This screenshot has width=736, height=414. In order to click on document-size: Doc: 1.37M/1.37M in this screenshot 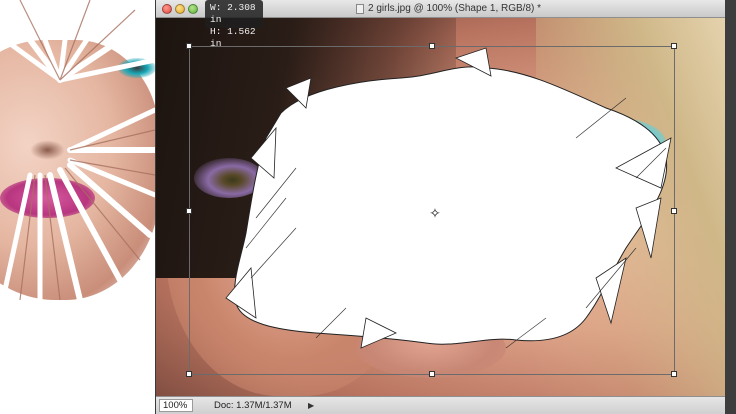, I will do `click(253, 405)`.